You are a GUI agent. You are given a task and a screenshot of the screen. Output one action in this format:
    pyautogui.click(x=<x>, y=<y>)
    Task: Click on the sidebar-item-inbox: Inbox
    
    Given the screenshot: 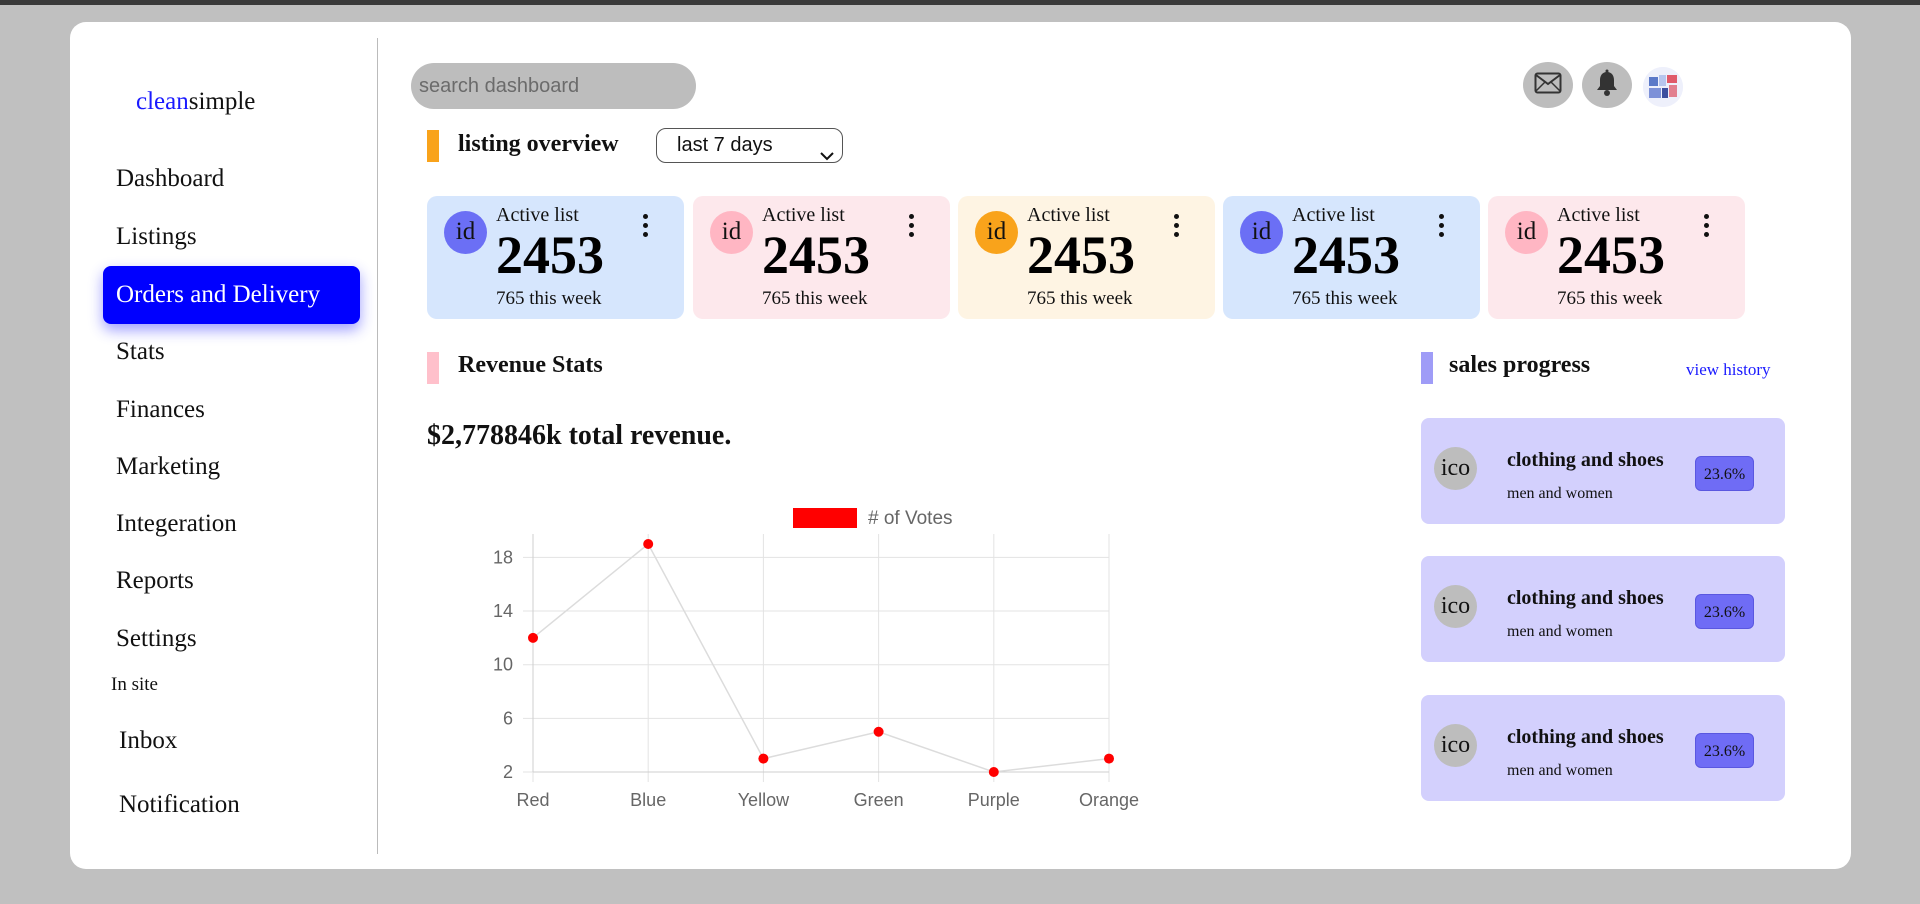 What is the action you would take?
    pyautogui.click(x=148, y=741)
    